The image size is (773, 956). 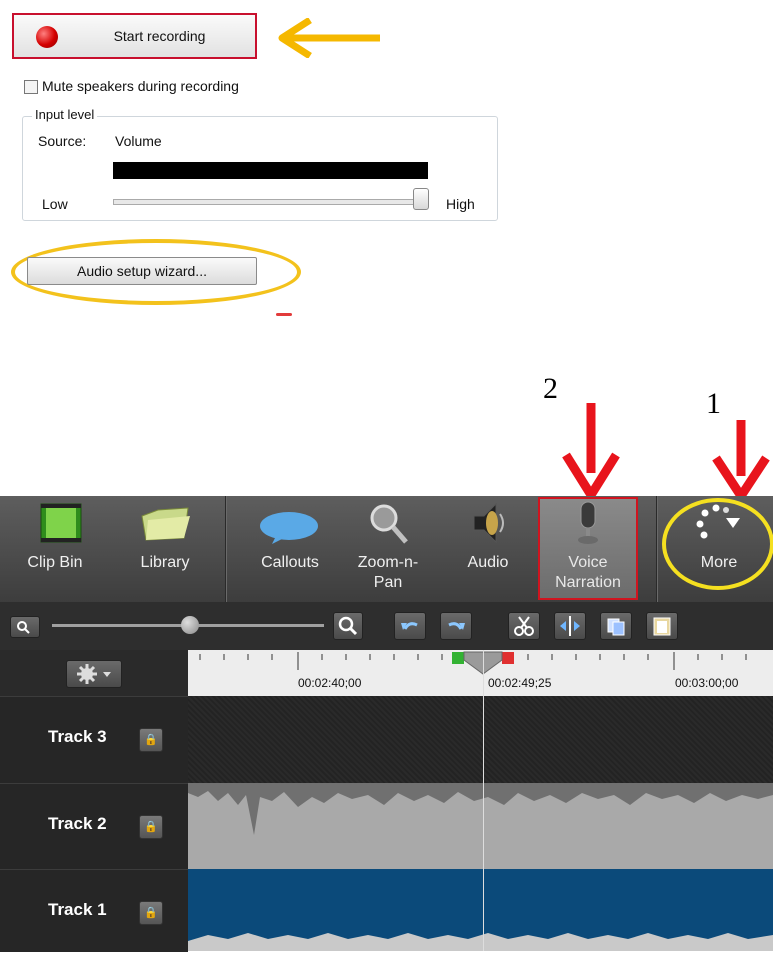 I want to click on annotation-number-1: 1, so click(x=713, y=403).